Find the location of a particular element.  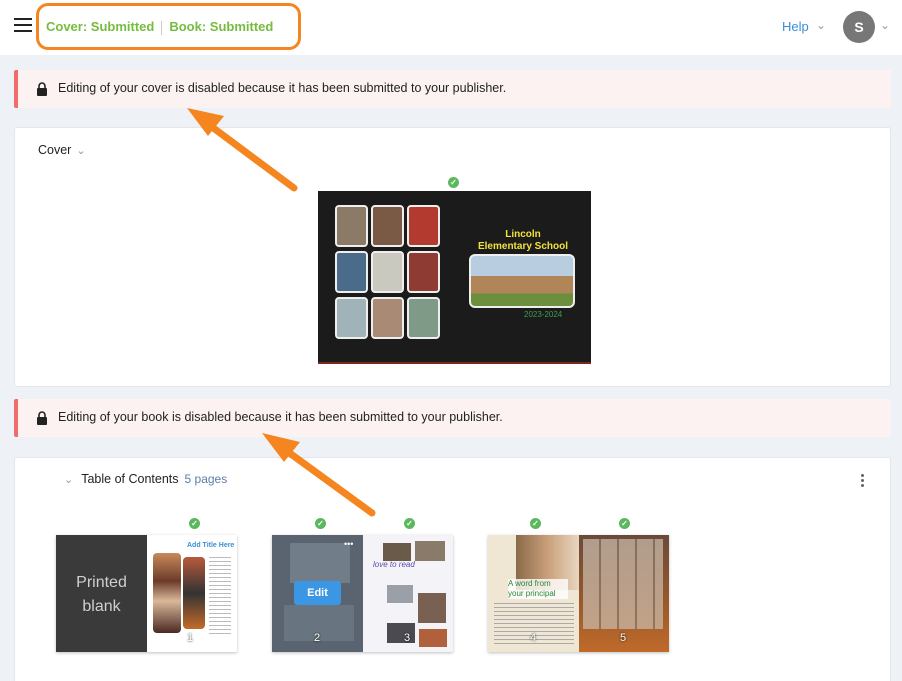

page-number: 3 is located at coordinates (407, 638).